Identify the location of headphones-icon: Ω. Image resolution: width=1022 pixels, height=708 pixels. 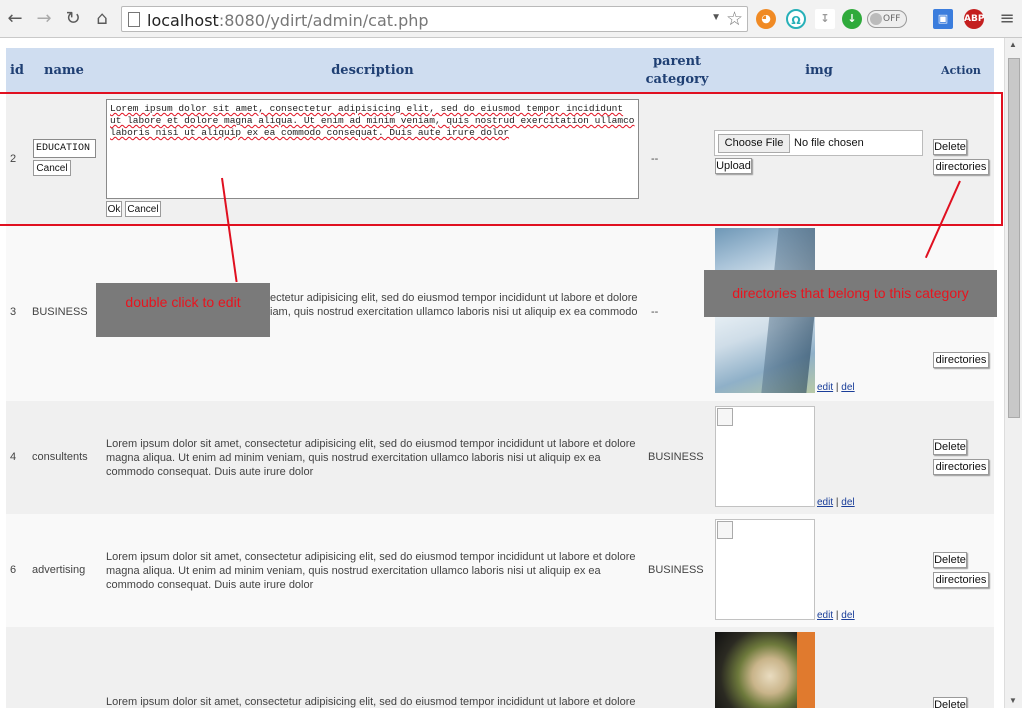
(796, 19).